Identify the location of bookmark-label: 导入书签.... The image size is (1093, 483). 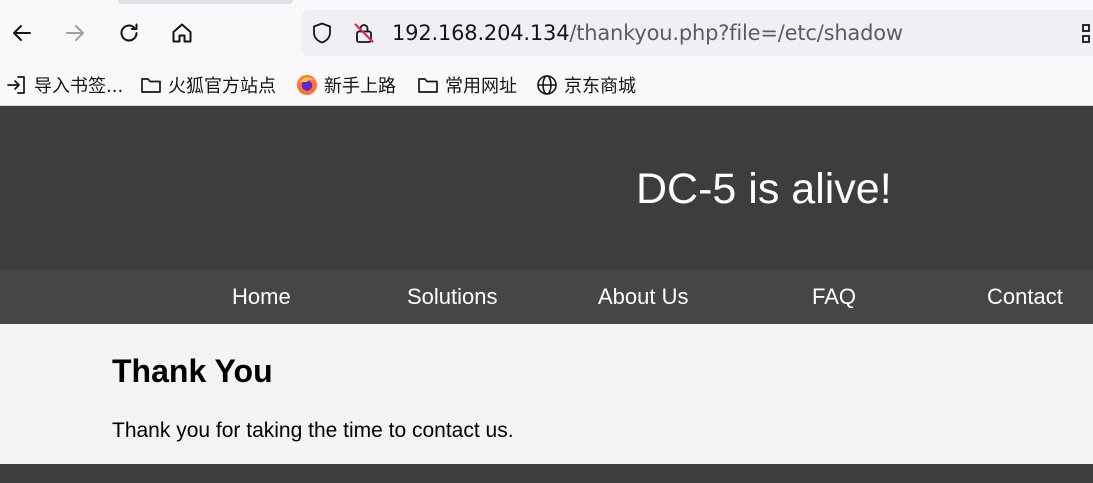
(79, 86).